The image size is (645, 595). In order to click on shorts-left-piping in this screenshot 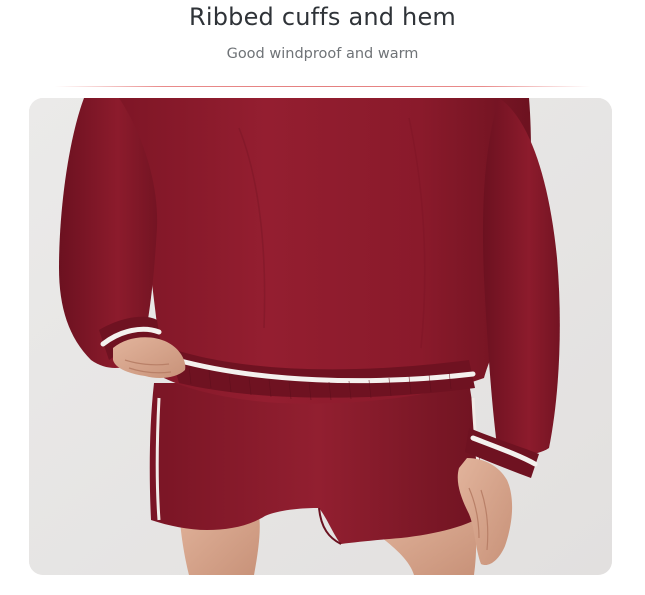, I will do `click(158, 459)`.